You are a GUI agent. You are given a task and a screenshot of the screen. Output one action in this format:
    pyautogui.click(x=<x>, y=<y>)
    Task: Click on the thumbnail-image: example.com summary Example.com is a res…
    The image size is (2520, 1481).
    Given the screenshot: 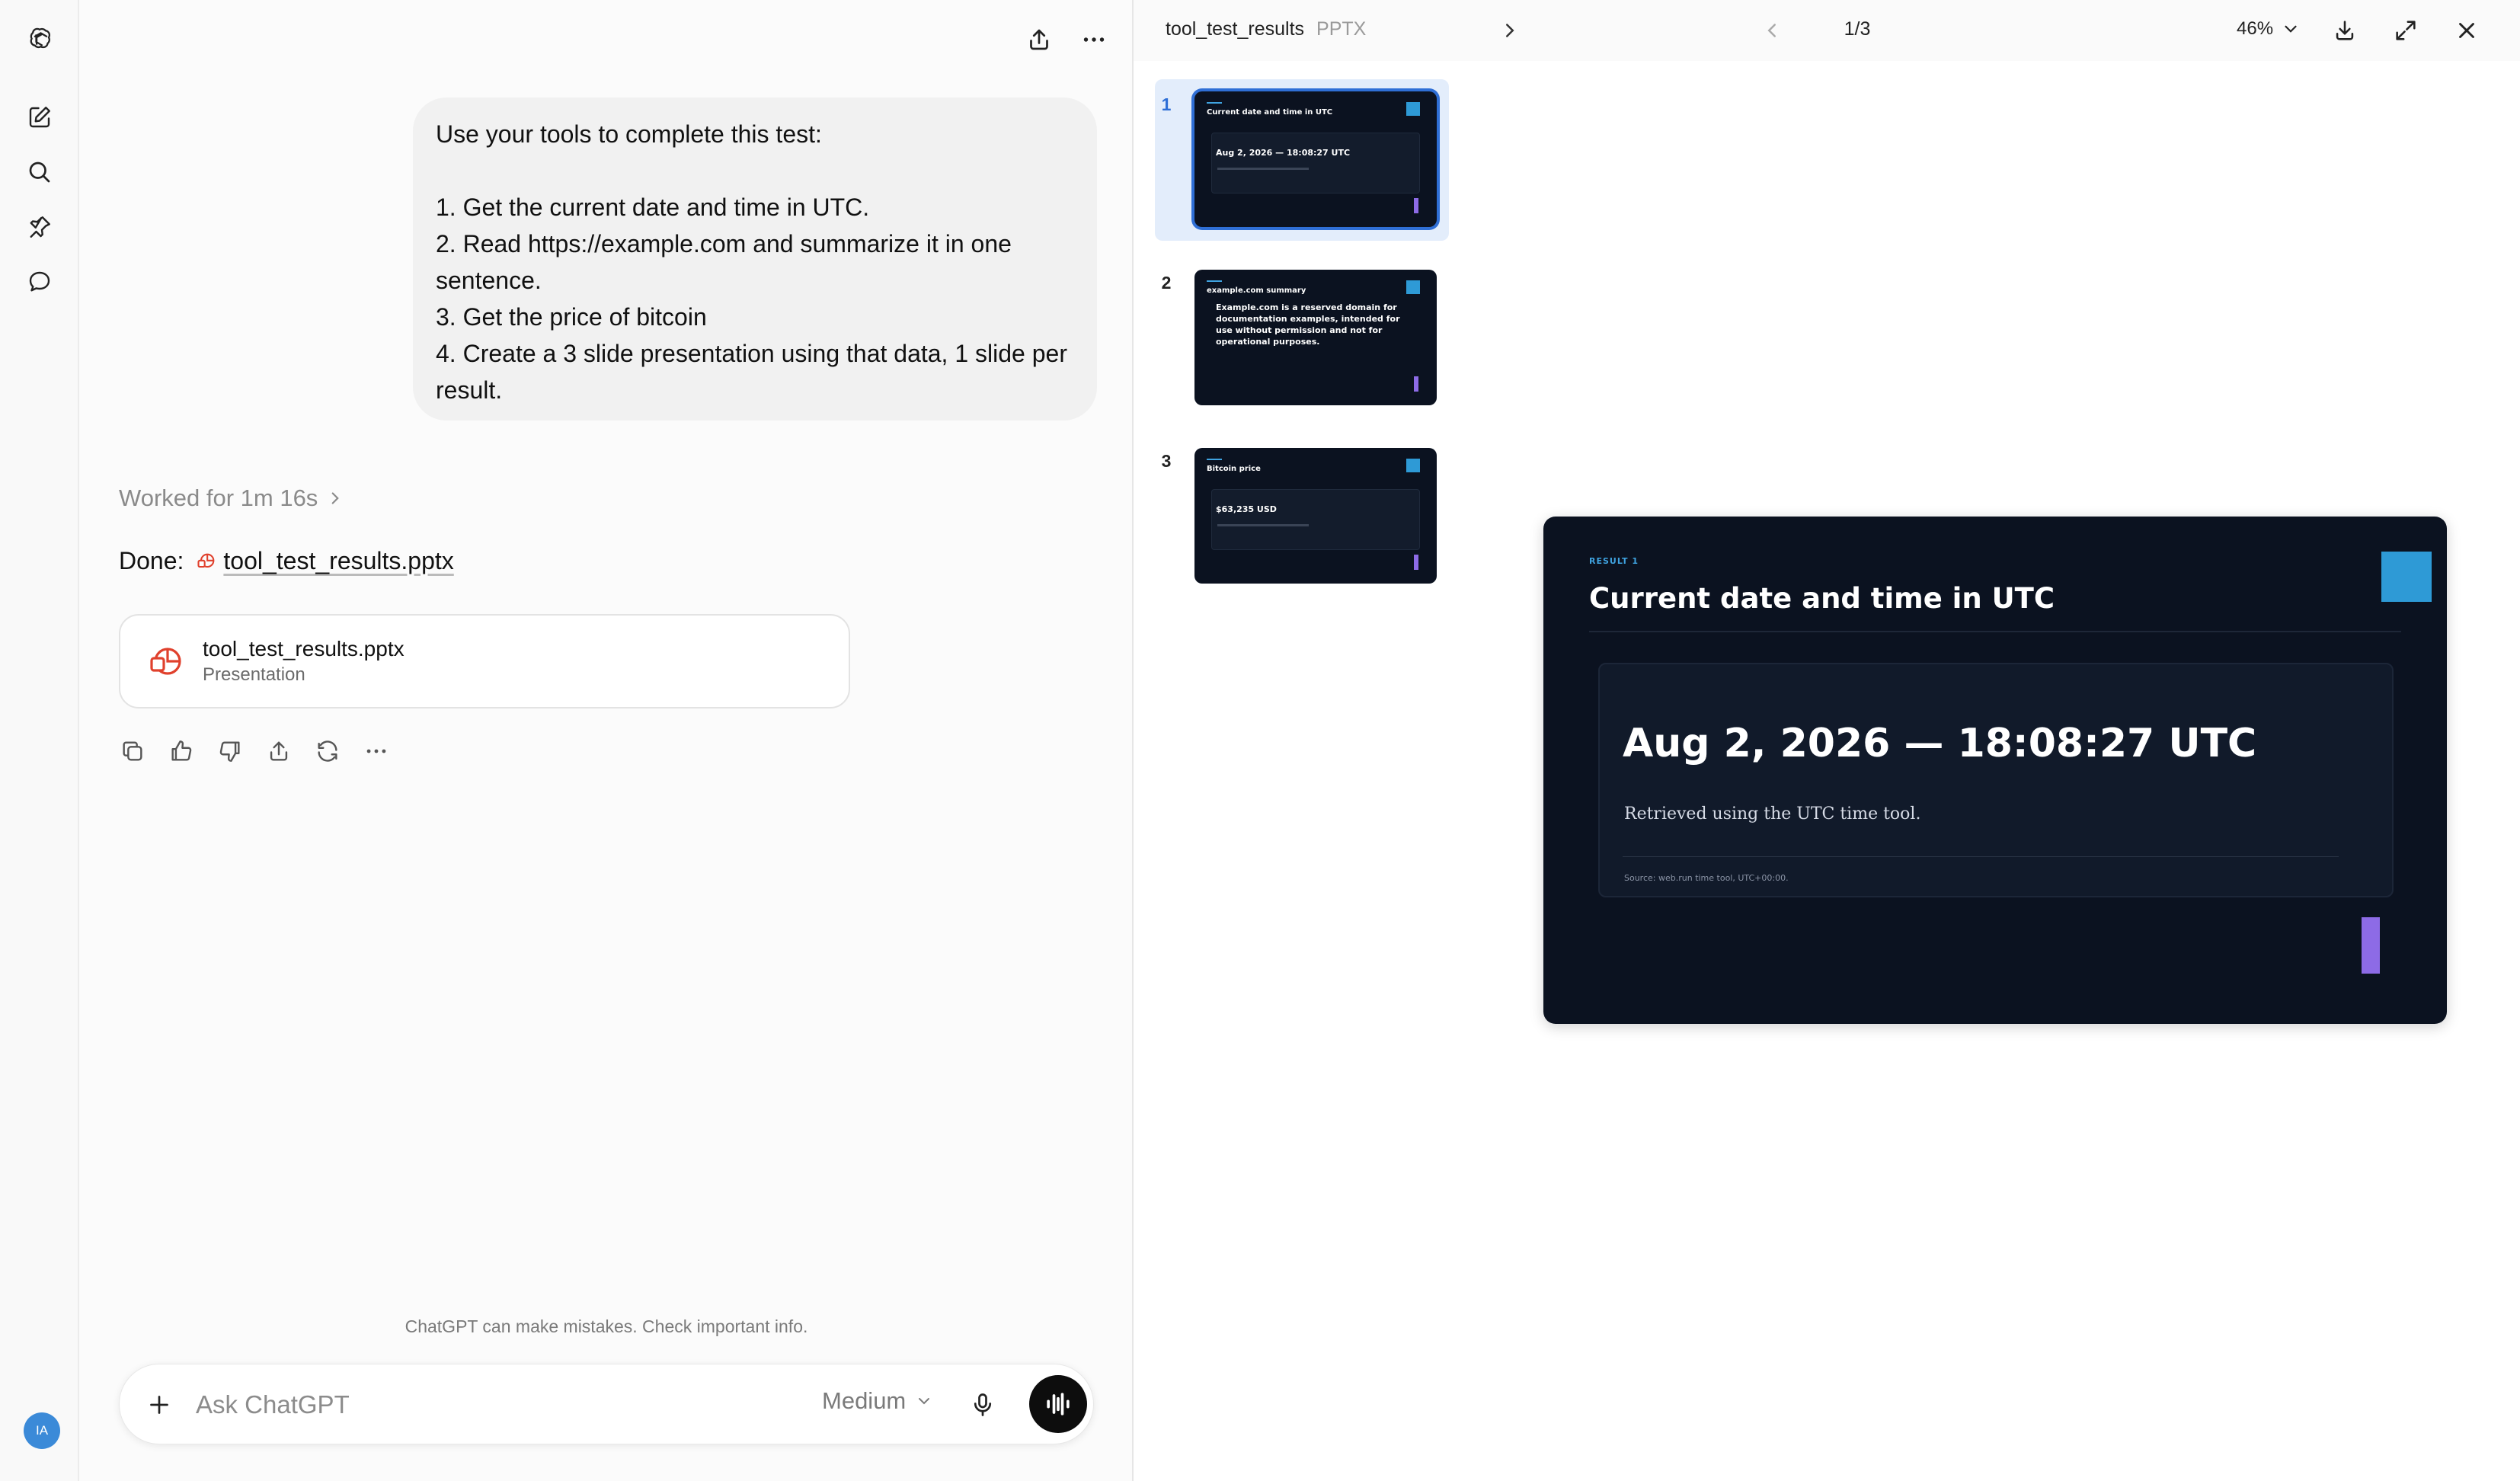 What is the action you would take?
    pyautogui.click(x=1315, y=338)
    